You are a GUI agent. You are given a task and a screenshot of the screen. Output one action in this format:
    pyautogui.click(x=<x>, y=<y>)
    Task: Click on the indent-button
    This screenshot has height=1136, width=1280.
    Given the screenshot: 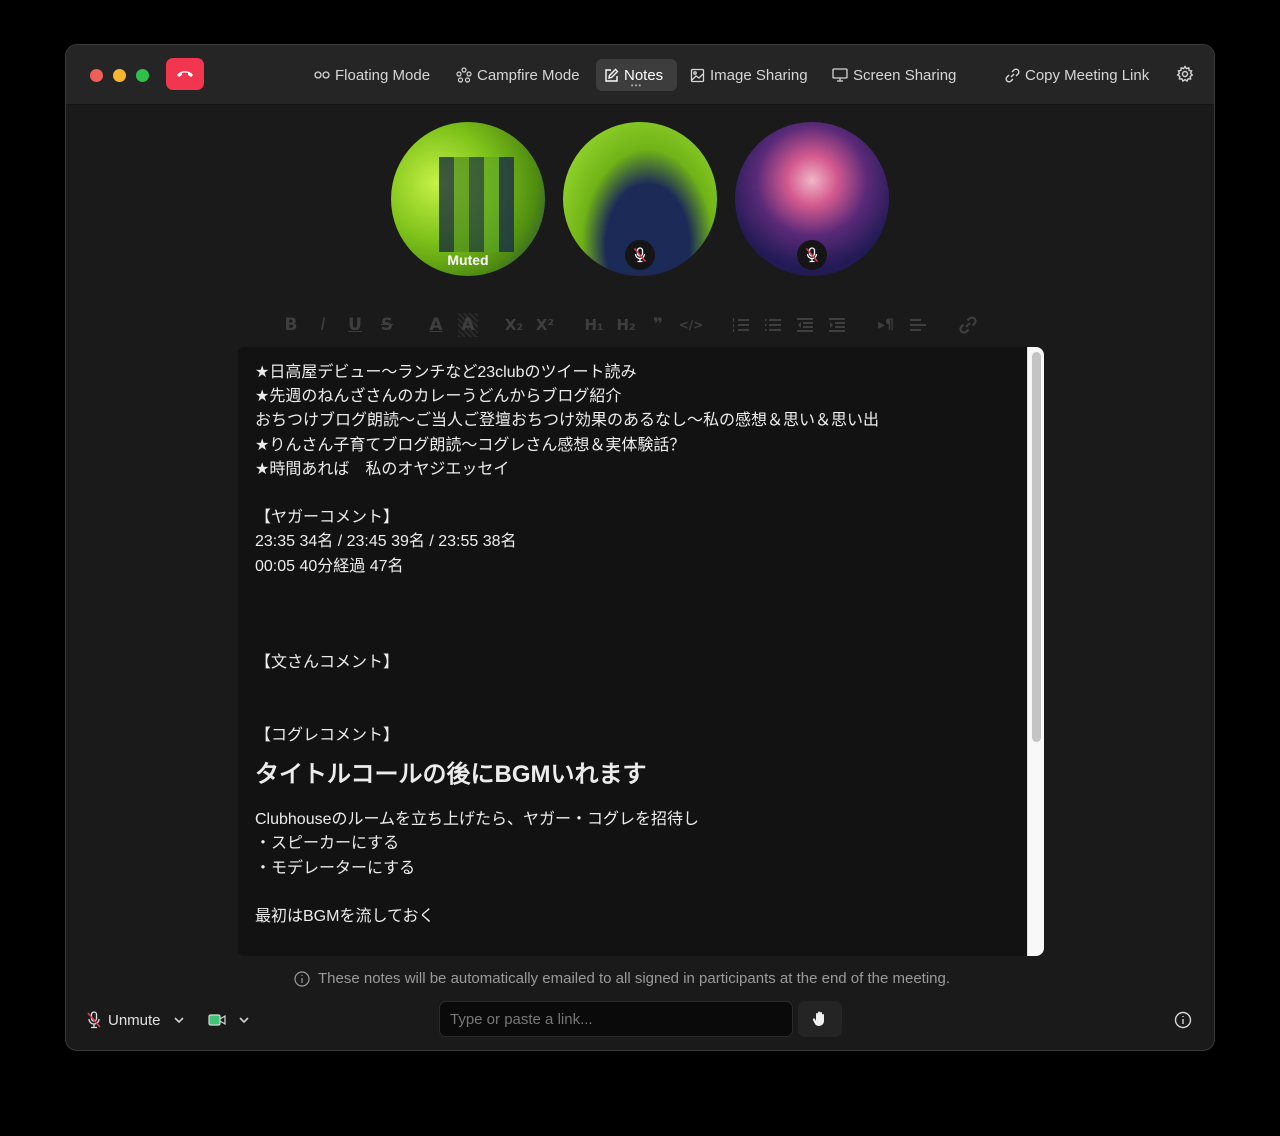 What is the action you would take?
    pyautogui.click(x=837, y=325)
    